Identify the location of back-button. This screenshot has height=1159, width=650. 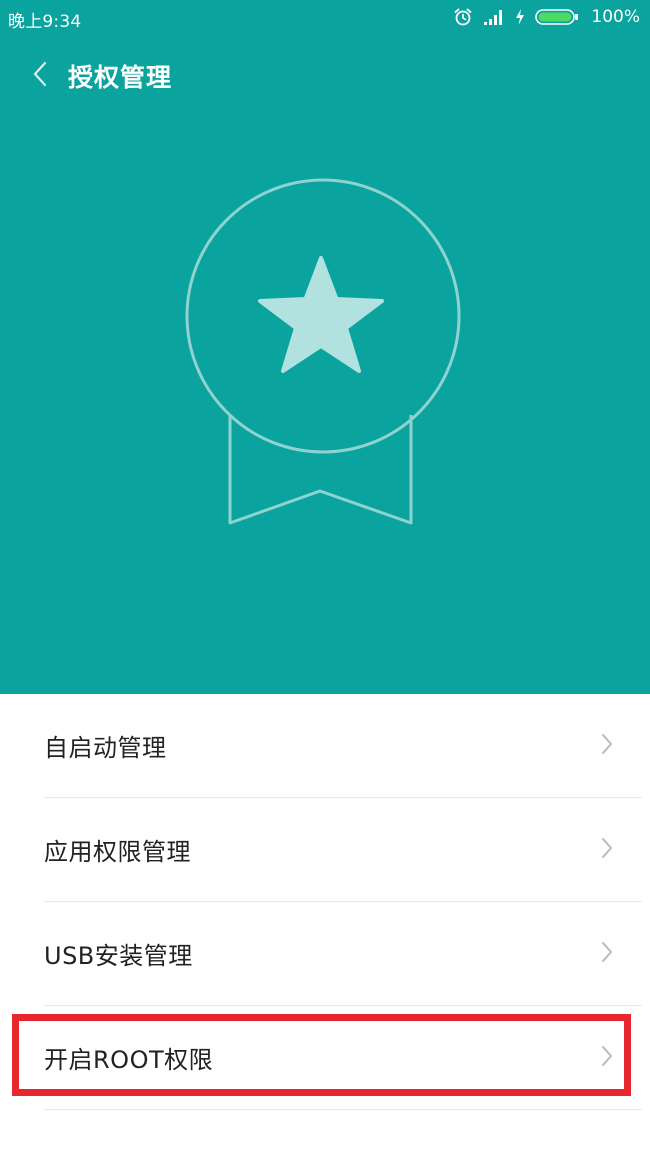
(40, 76).